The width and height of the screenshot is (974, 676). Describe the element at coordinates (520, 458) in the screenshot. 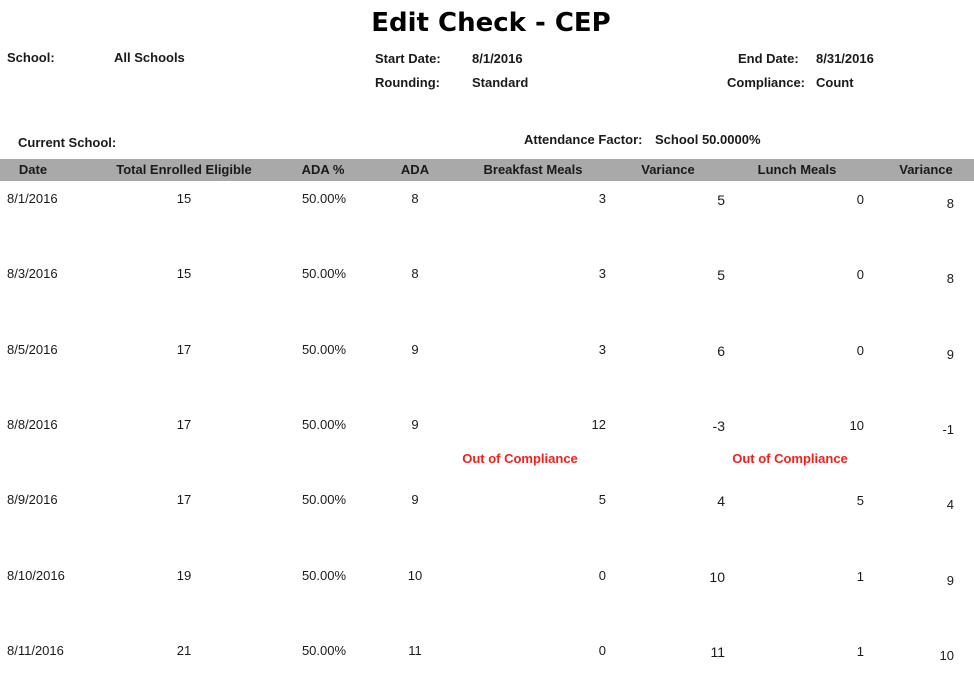

I see `breakfast-compliance-status: Out of Compliance` at that location.